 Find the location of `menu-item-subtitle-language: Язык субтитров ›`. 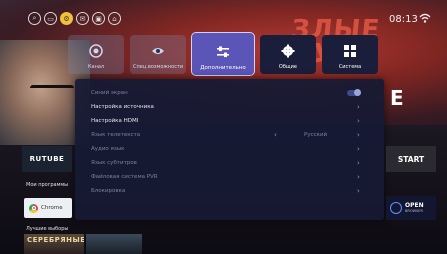

menu-item-subtitle-language: Язык субтитров › is located at coordinates (229, 162).